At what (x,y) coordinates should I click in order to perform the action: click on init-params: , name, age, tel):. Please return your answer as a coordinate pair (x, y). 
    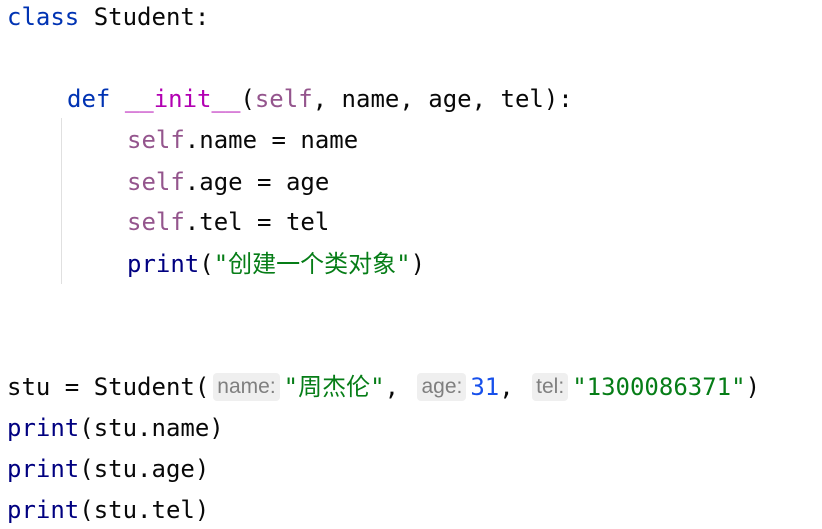
    Looking at the image, I should click on (442, 99).